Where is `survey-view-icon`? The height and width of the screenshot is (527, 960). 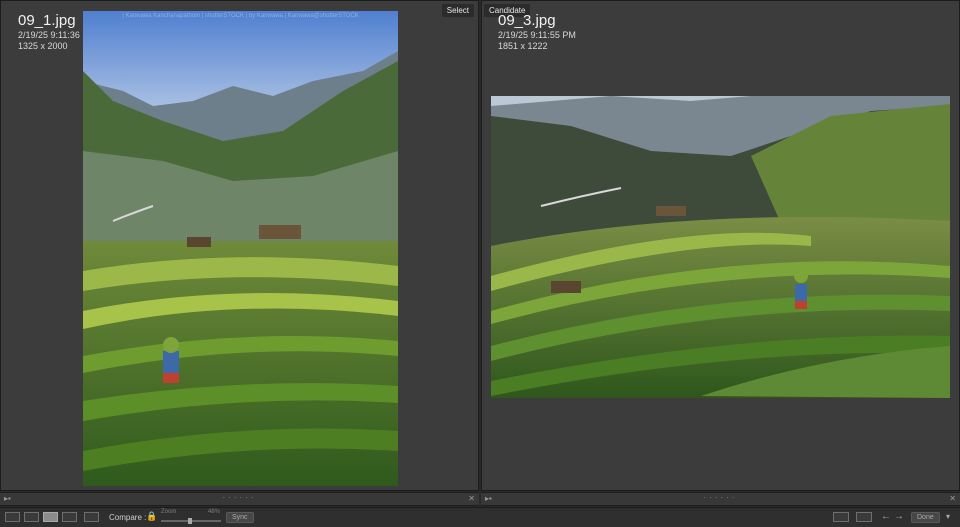
survey-view-icon is located at coordinates (69, 517).